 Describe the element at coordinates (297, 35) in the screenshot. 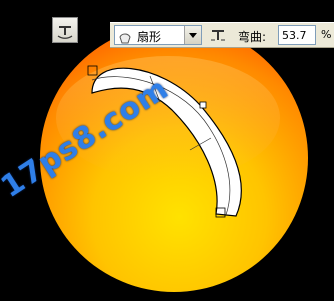

I see `bend-input` at that location.